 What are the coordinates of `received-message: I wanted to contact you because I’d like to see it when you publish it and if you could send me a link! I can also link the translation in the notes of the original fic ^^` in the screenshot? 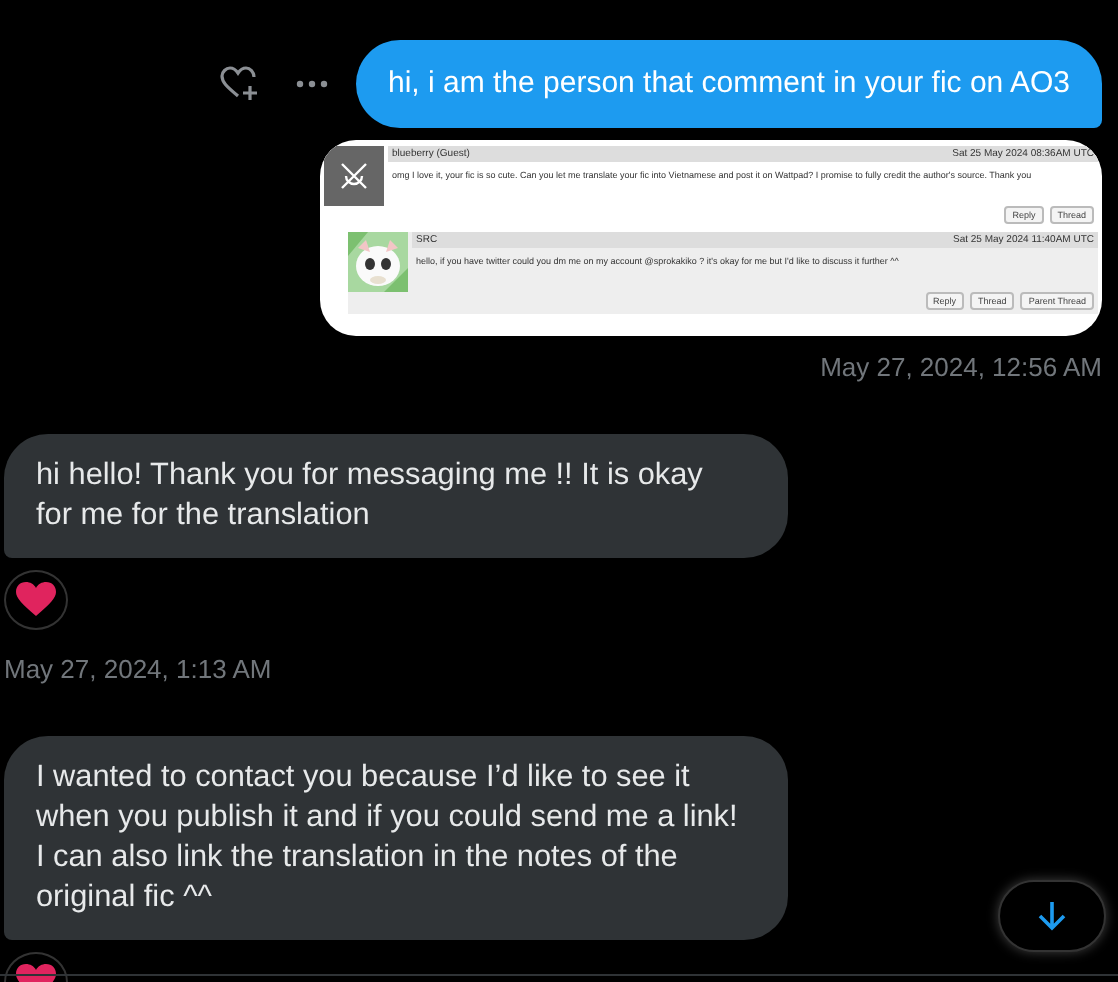 It's located at (396, 838).